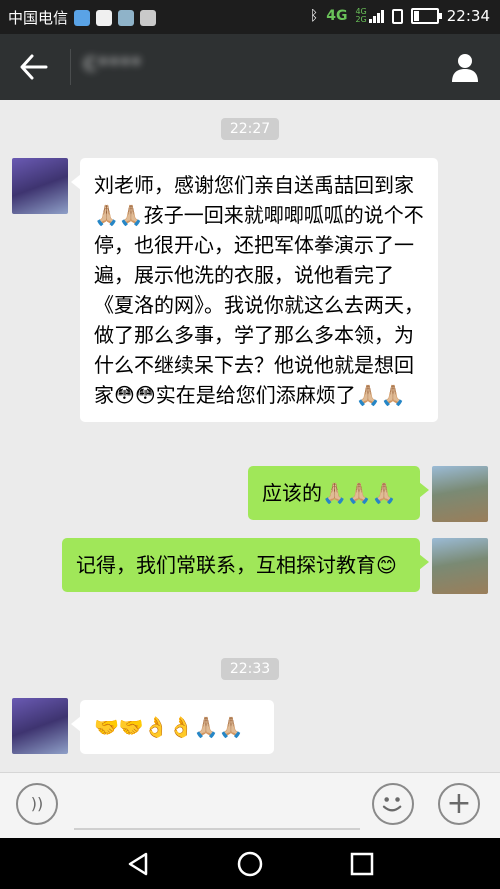 The width and height of the screenshot is (500, 889). What do you see at coordinates (459, 804) in the screenshot?
I see `plus-icon: +` at bounding box center [459, 804].